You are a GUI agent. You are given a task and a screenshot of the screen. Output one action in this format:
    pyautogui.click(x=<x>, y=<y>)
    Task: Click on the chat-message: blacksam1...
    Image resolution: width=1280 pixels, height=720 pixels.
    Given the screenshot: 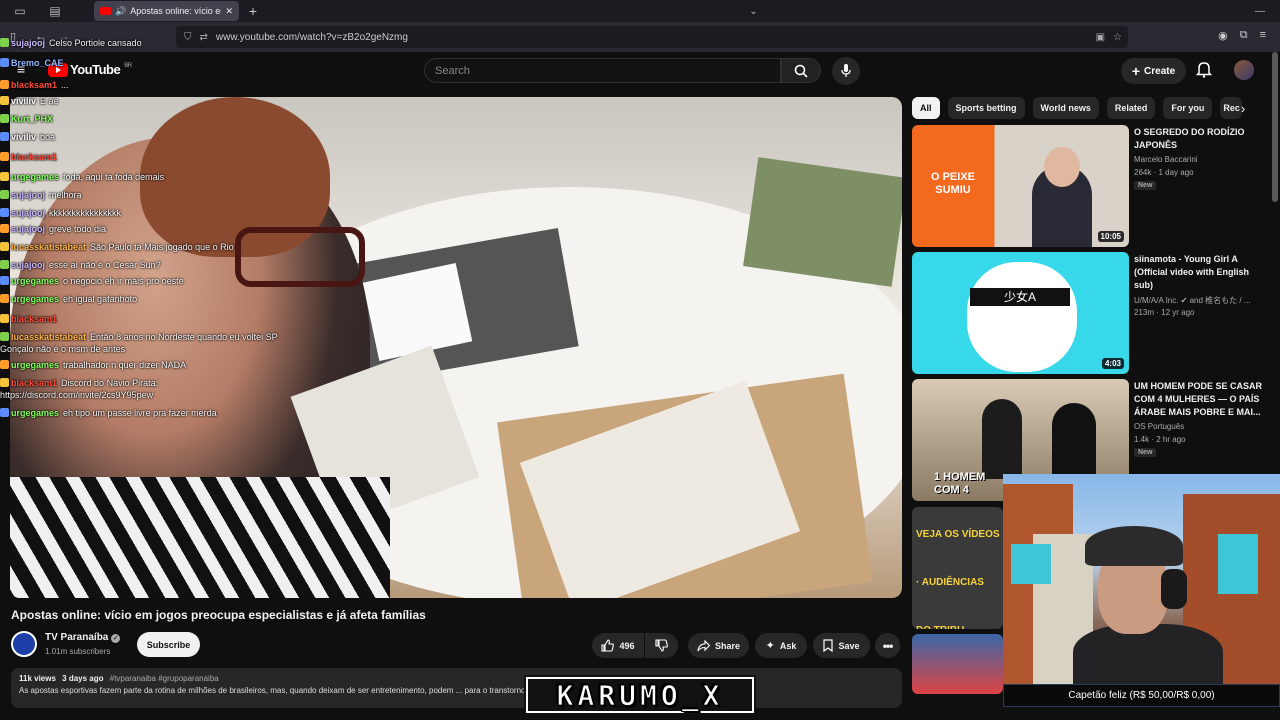 What is the action you would take?
    pyautogui.click(x=34, y=85)
    